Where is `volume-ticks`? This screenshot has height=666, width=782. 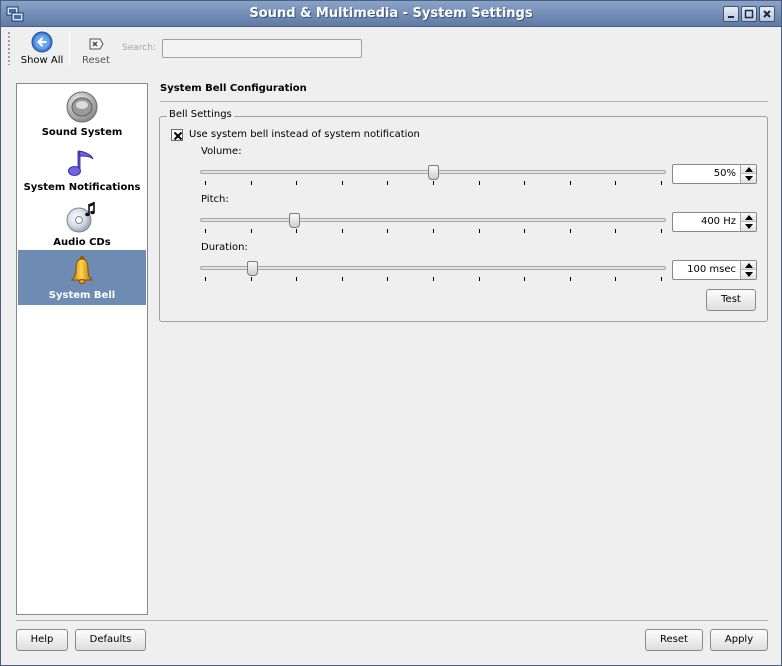 volume-ticks is located at coordinates (433, 183).